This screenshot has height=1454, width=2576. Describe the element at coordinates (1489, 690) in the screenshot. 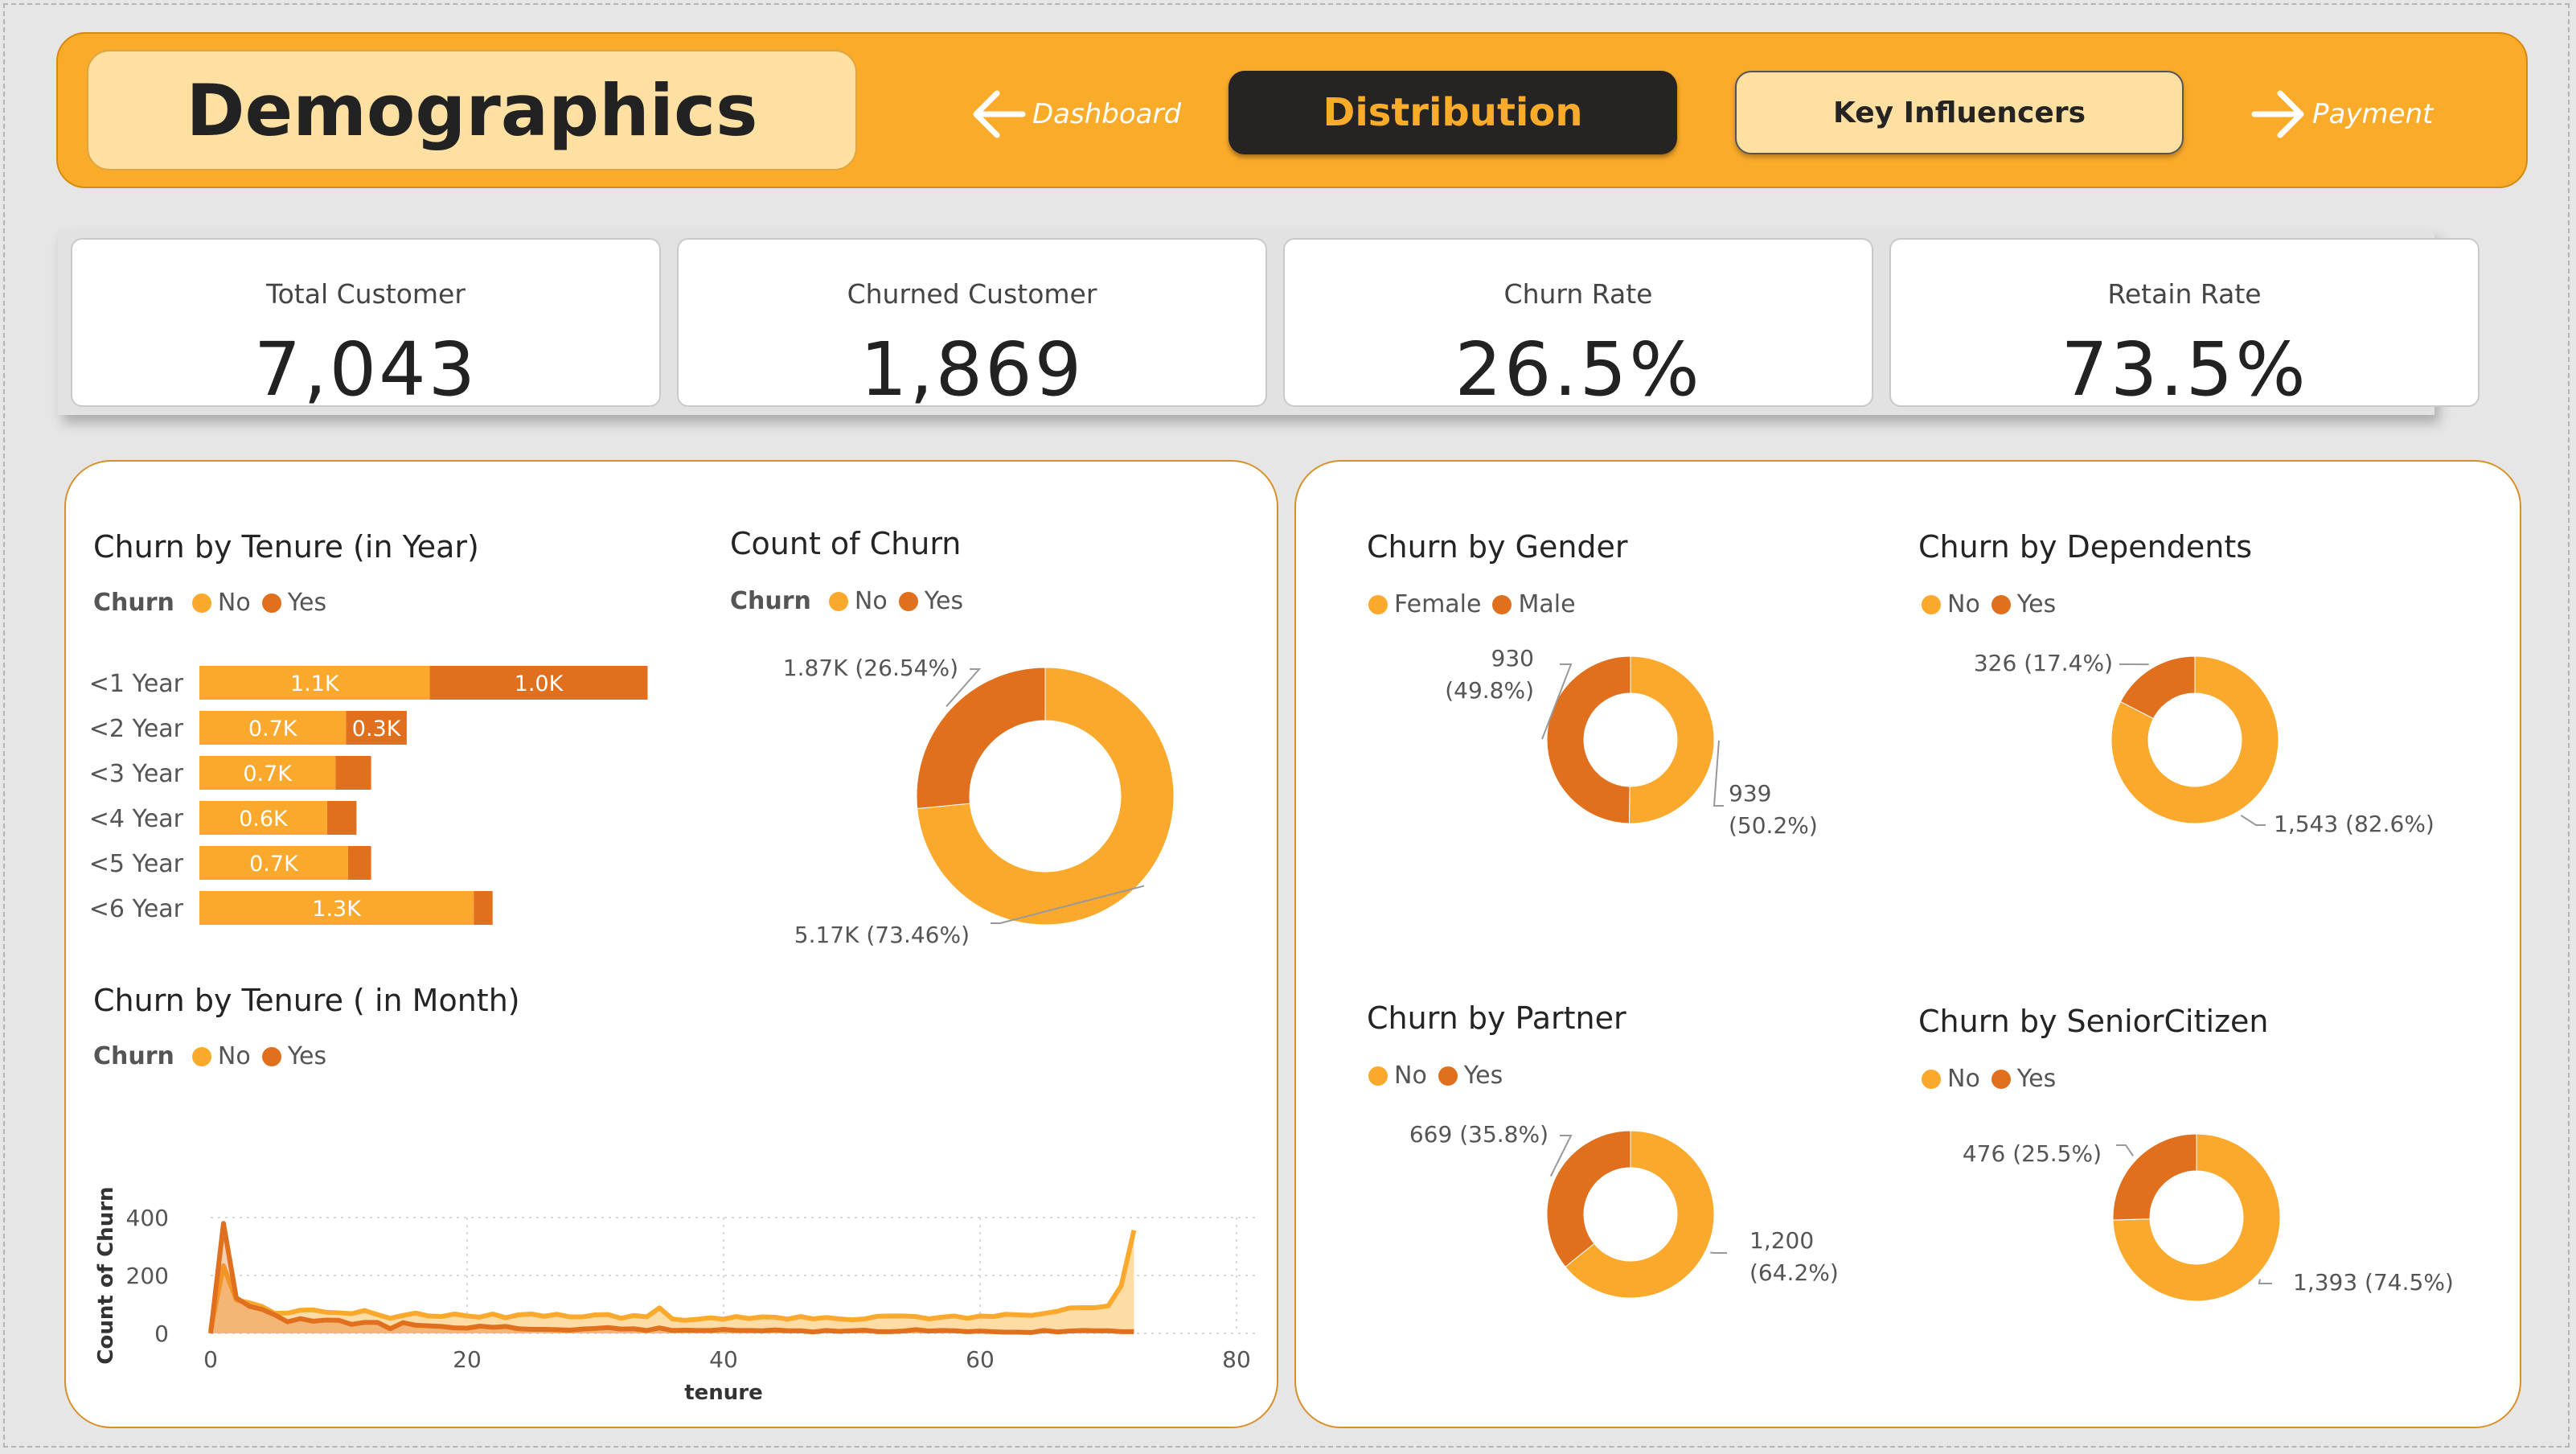

I see `donut-data-label: (49.8%)` at that location.